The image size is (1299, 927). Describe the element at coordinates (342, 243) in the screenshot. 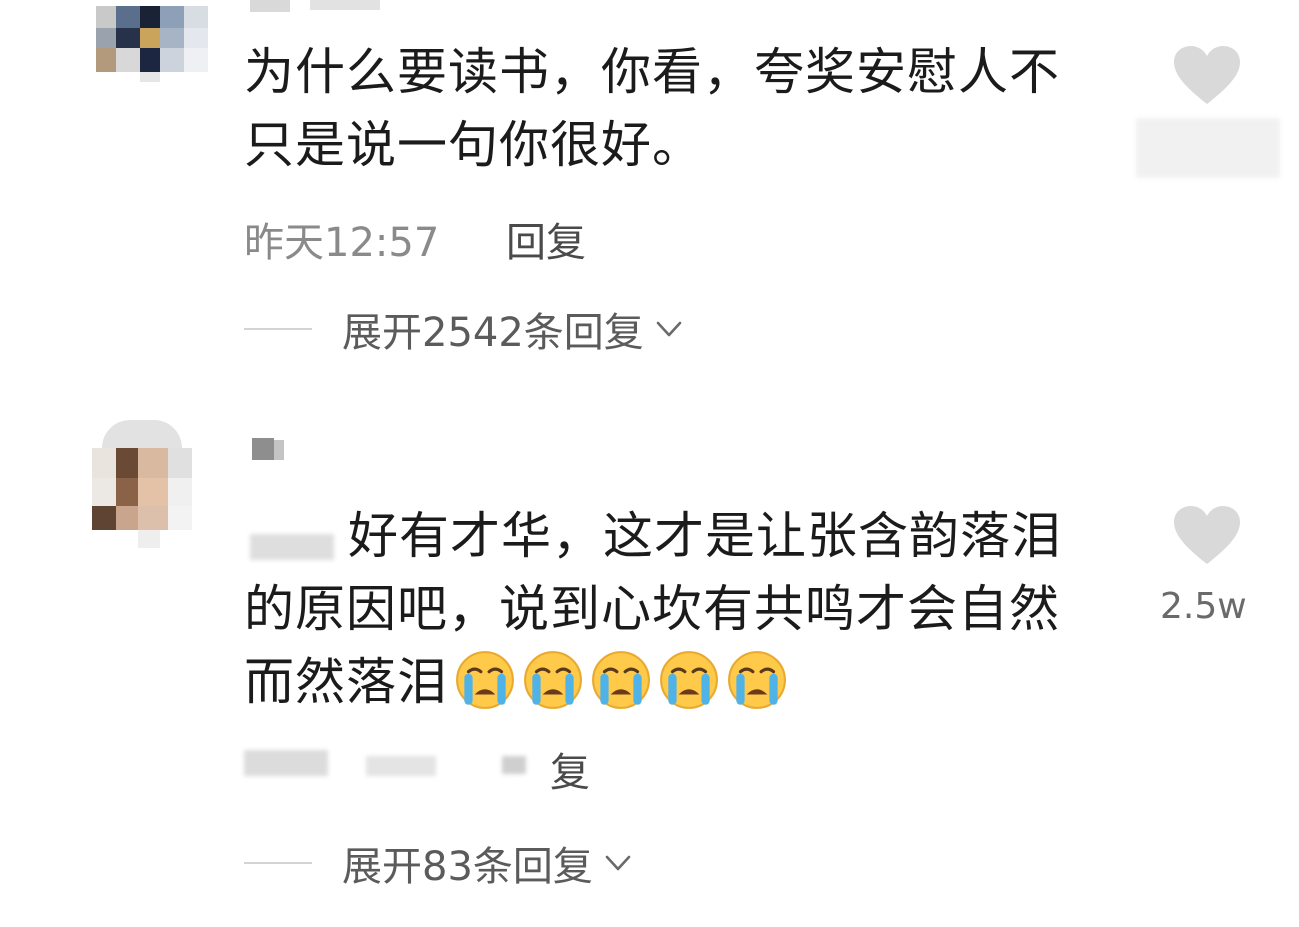

I see `comment-timestamp: 昨天12:57` at that location.